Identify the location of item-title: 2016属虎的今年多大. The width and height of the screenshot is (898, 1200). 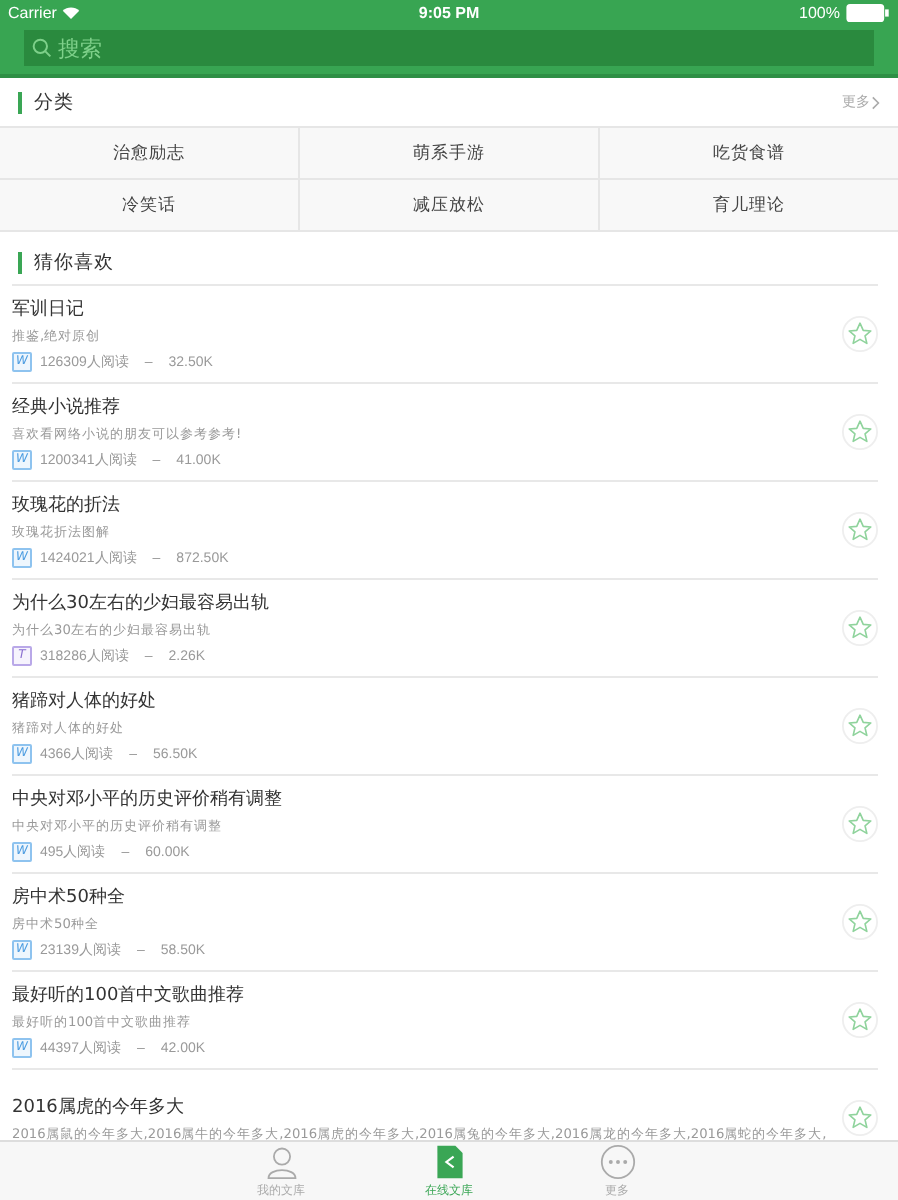
(99, 1107).